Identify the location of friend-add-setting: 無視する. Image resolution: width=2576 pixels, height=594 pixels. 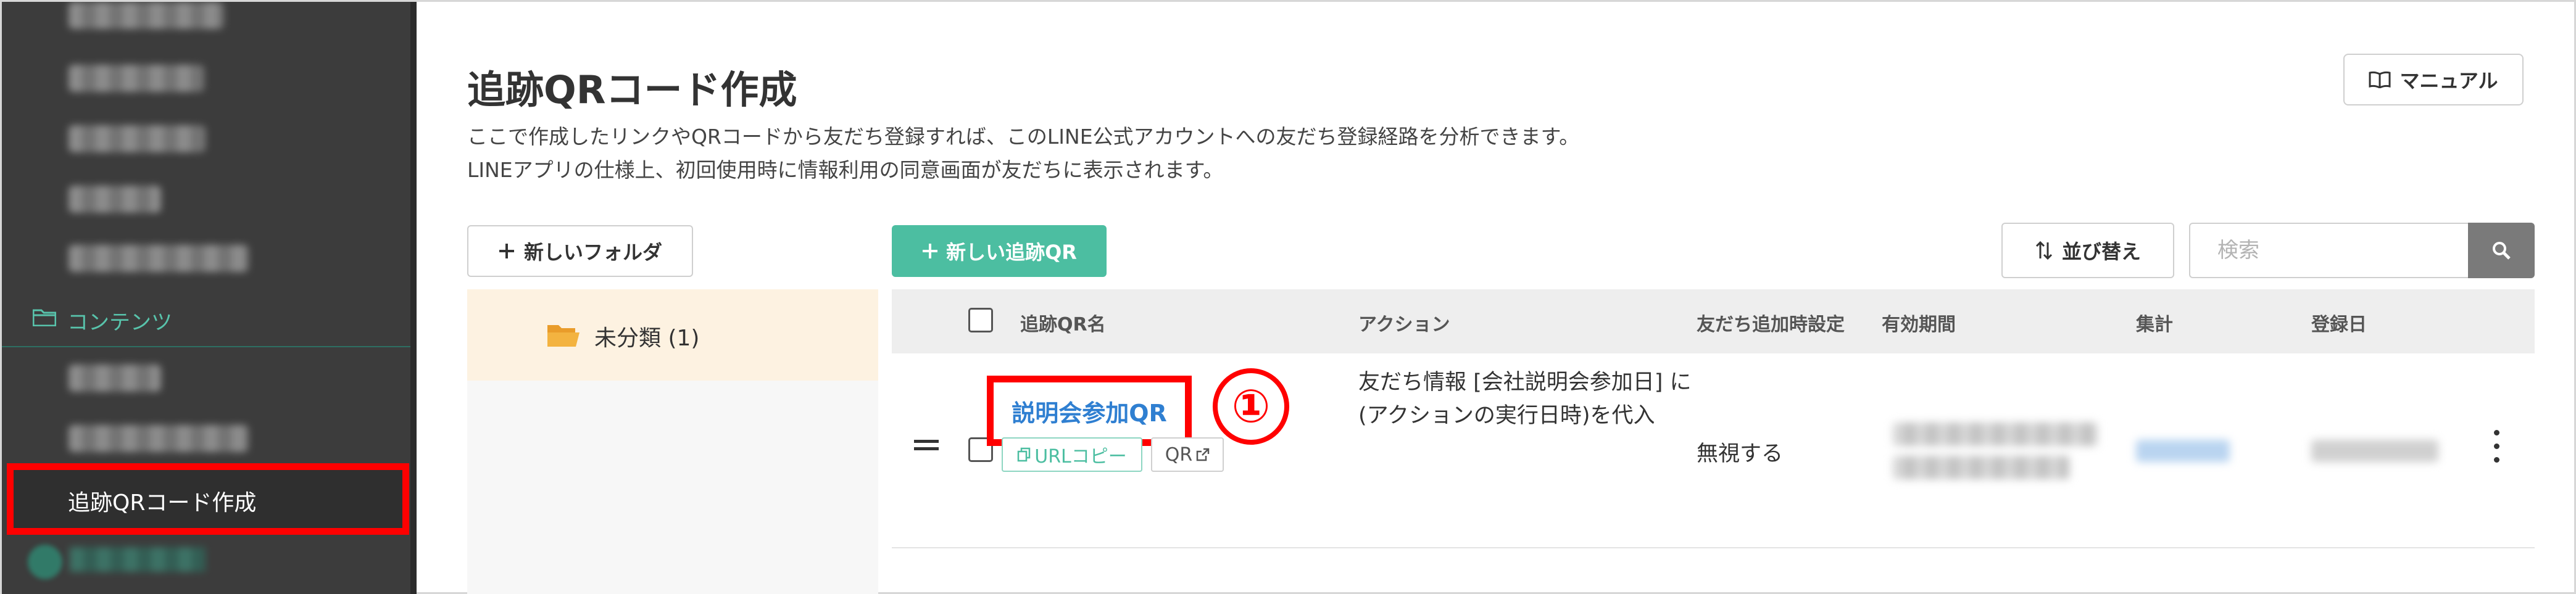
(1741, 454).